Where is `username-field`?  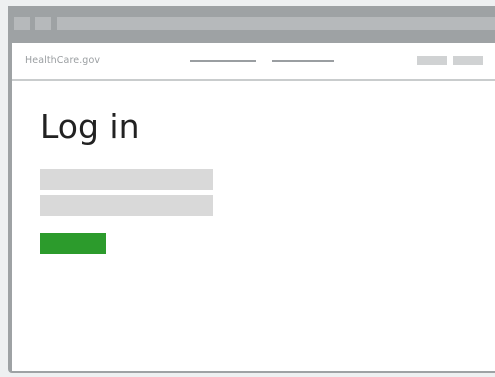
username-field is located at coordinates (126, 179).